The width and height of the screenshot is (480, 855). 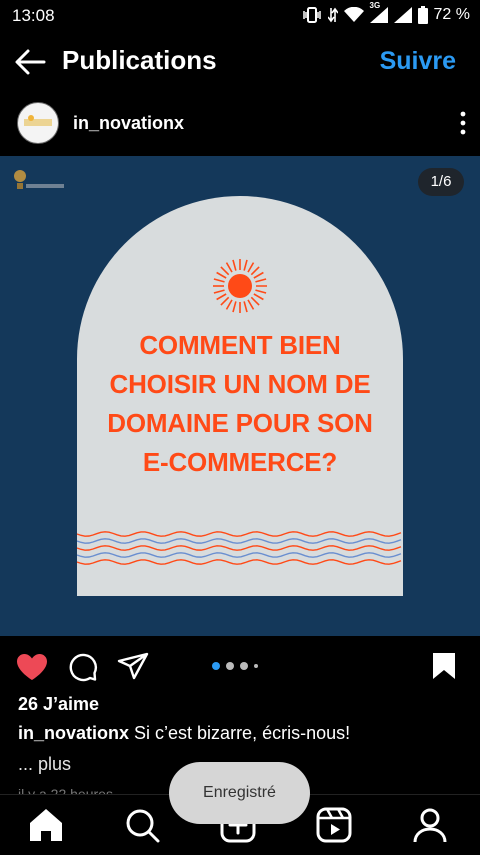 I want to click on network-type: 3G, so click(x=375, y=5).